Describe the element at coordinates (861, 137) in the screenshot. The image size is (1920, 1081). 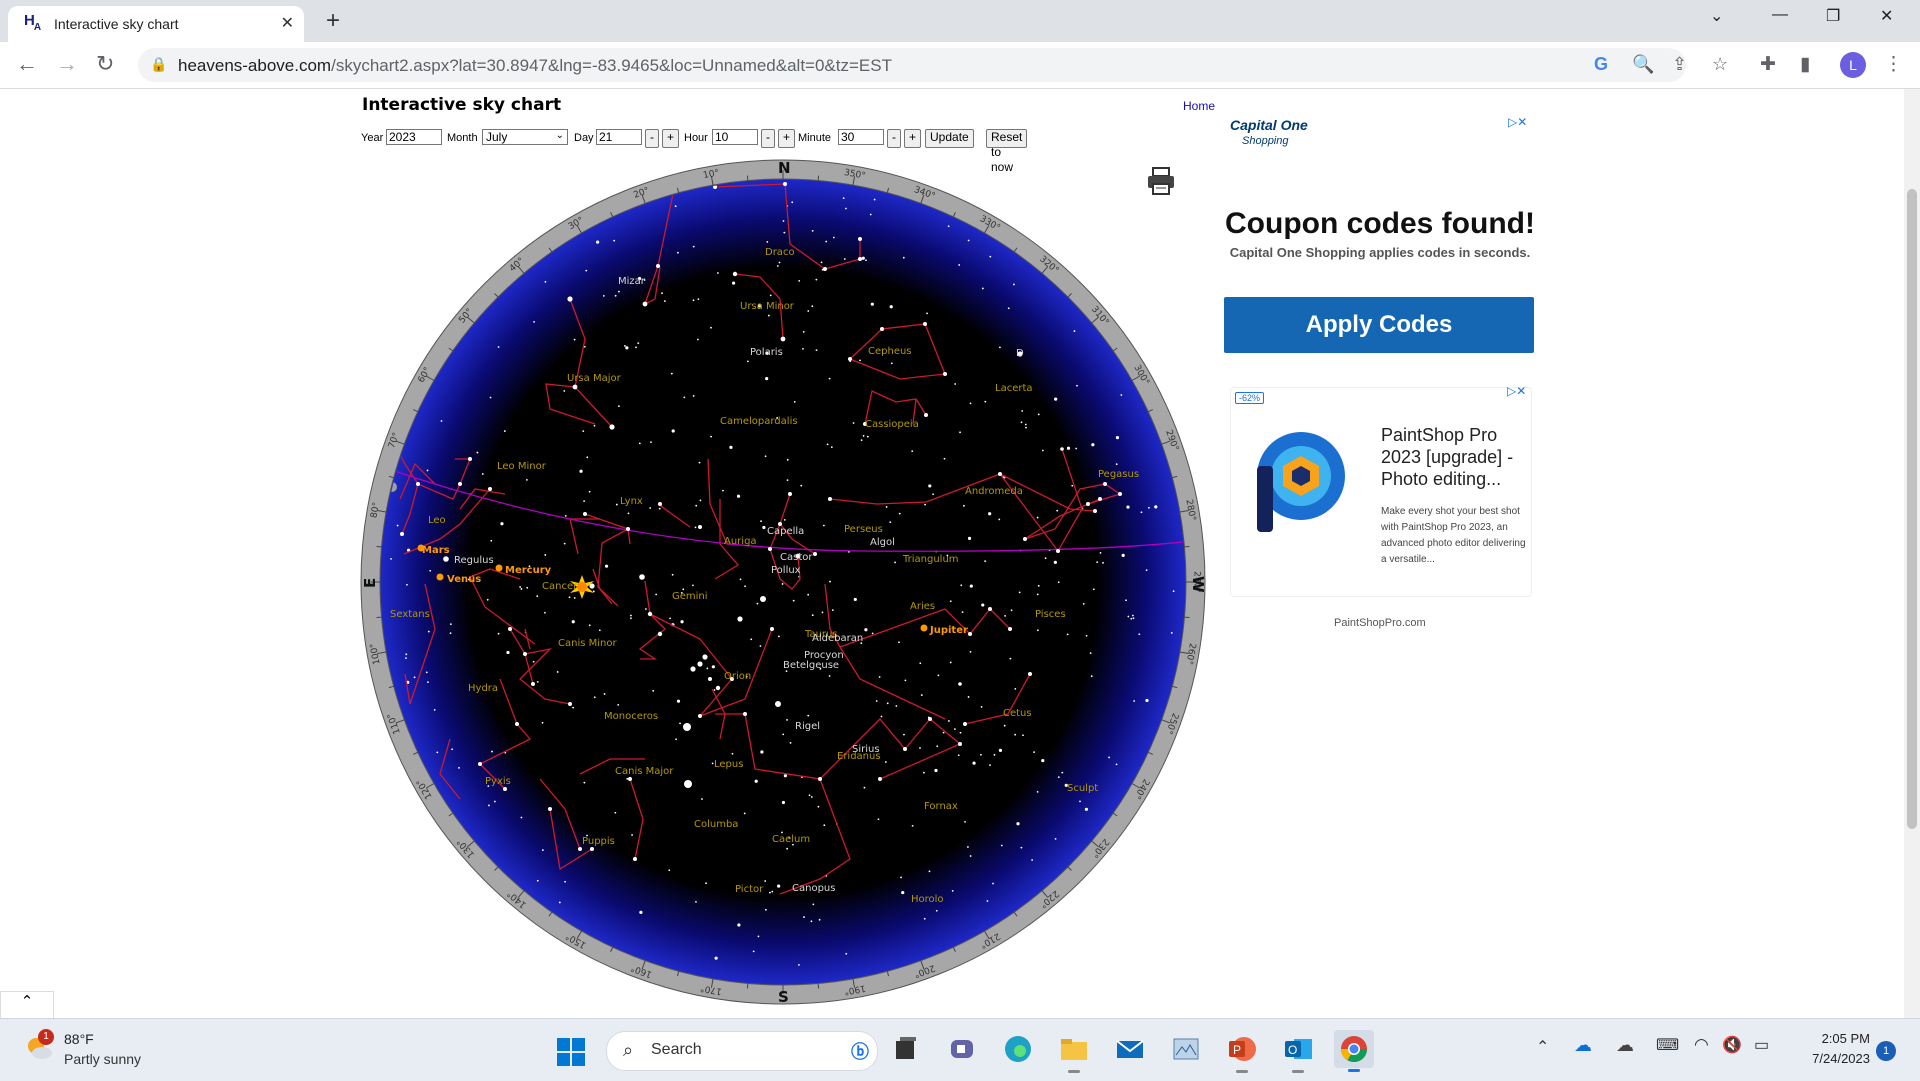
I see `minute-input` at that location.